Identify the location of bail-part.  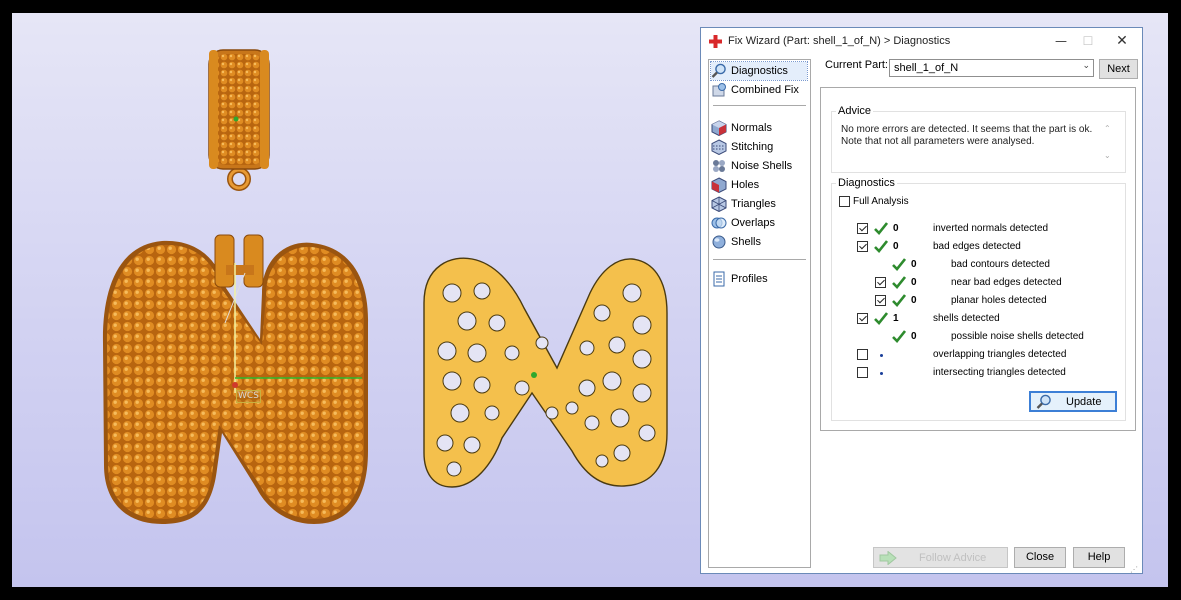
(239, 120).